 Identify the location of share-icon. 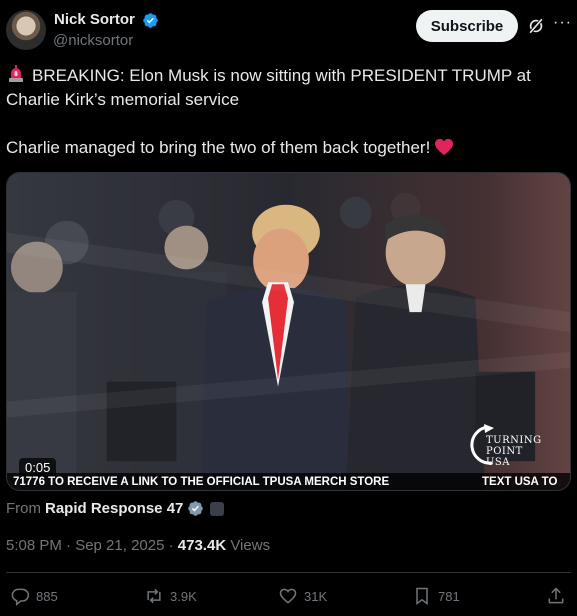
(556, 595).